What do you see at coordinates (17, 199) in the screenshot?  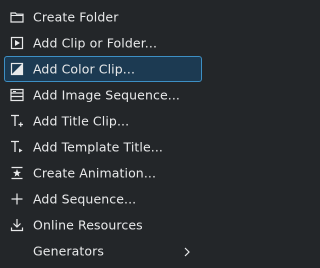 I see `plus-icon` at bounding box center [17, 199].